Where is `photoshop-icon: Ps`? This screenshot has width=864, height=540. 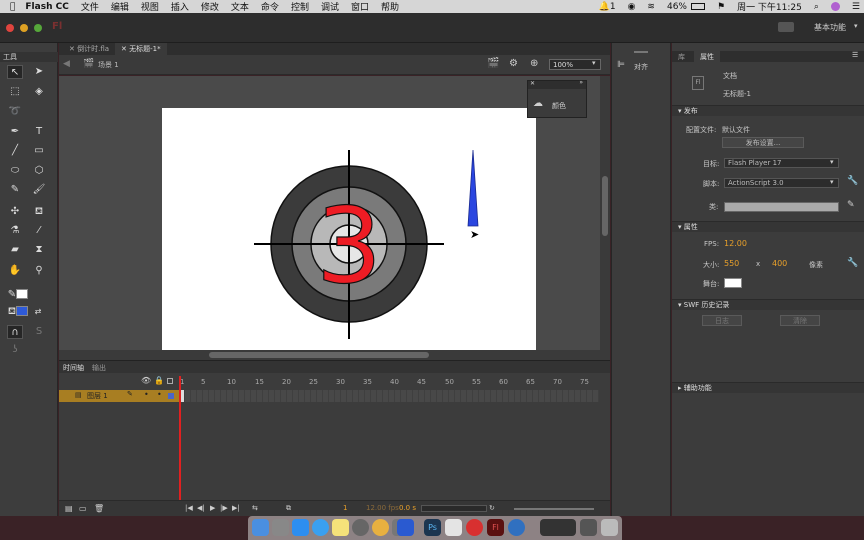 photoshop-icon: Ps is located at coordinates (432, 527).